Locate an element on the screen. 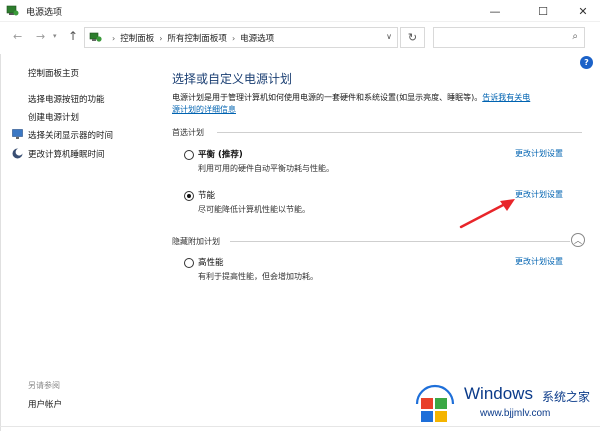 This screenshot has height=431, width=600. plan-details-link-continued: 源计划的详细信息 is located at coordinates (204, 109).